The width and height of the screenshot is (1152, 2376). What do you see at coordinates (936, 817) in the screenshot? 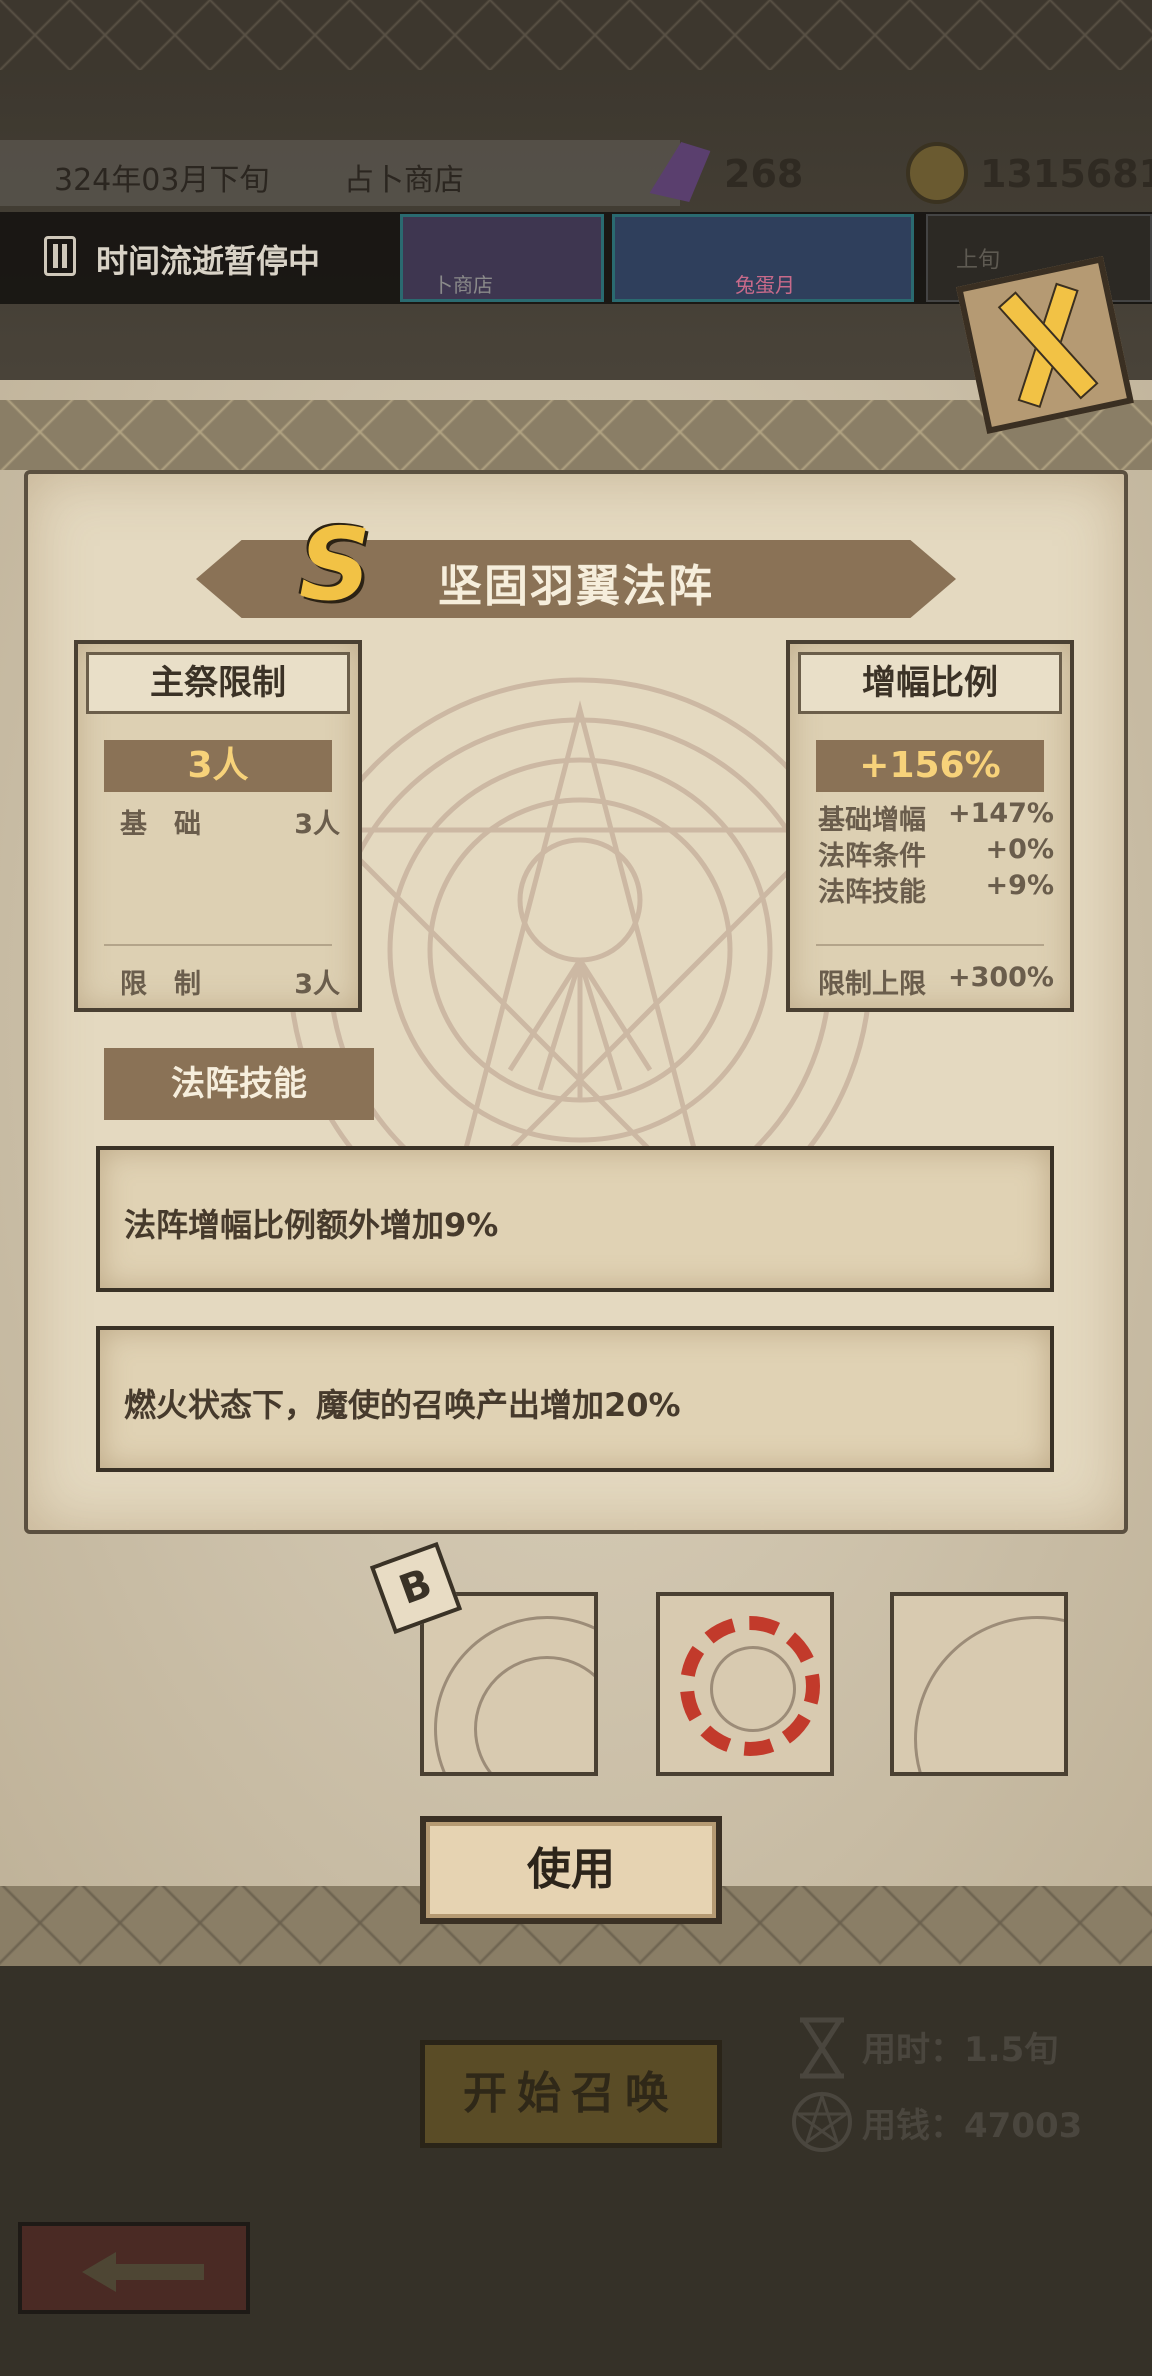
I see `amplify-row-base: 基础增幅 +147%` at bounding box center [936, 817].